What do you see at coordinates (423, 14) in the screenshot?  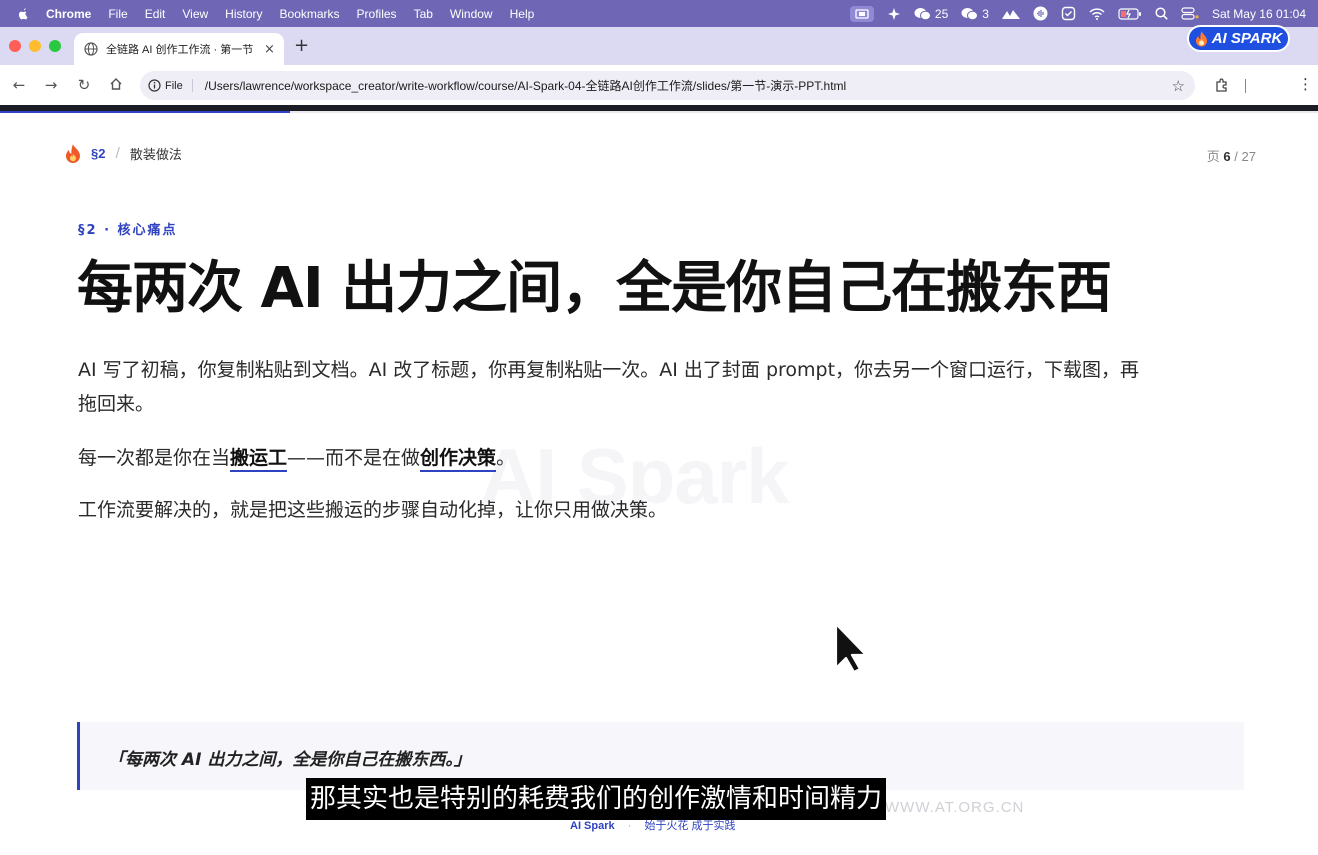 I see `menu-tab: Tab` at bounding box center [423, 14].